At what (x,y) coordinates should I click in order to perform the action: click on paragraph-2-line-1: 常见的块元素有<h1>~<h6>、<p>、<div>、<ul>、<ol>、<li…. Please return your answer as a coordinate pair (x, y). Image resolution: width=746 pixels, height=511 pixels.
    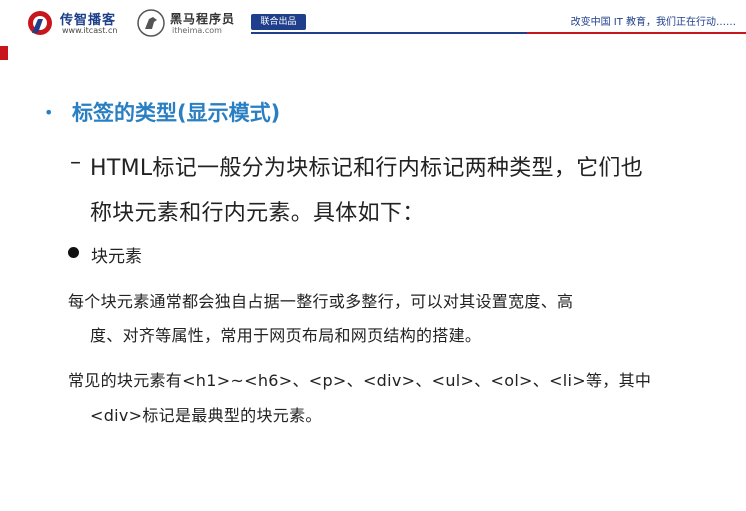
    Looking at the image, I should click on (360, 380).